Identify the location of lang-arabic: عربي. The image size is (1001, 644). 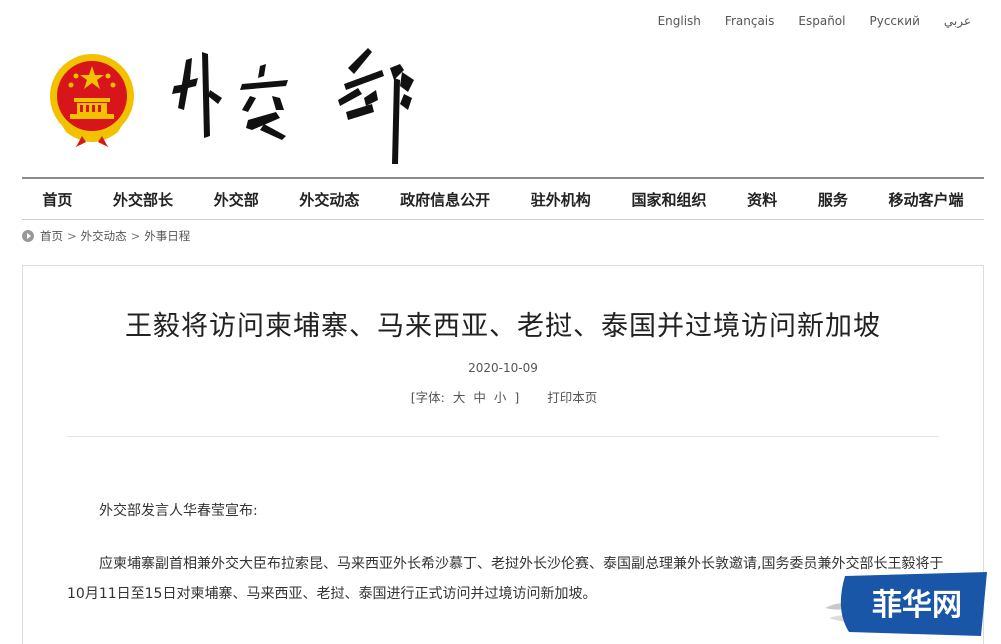
(957, 21).